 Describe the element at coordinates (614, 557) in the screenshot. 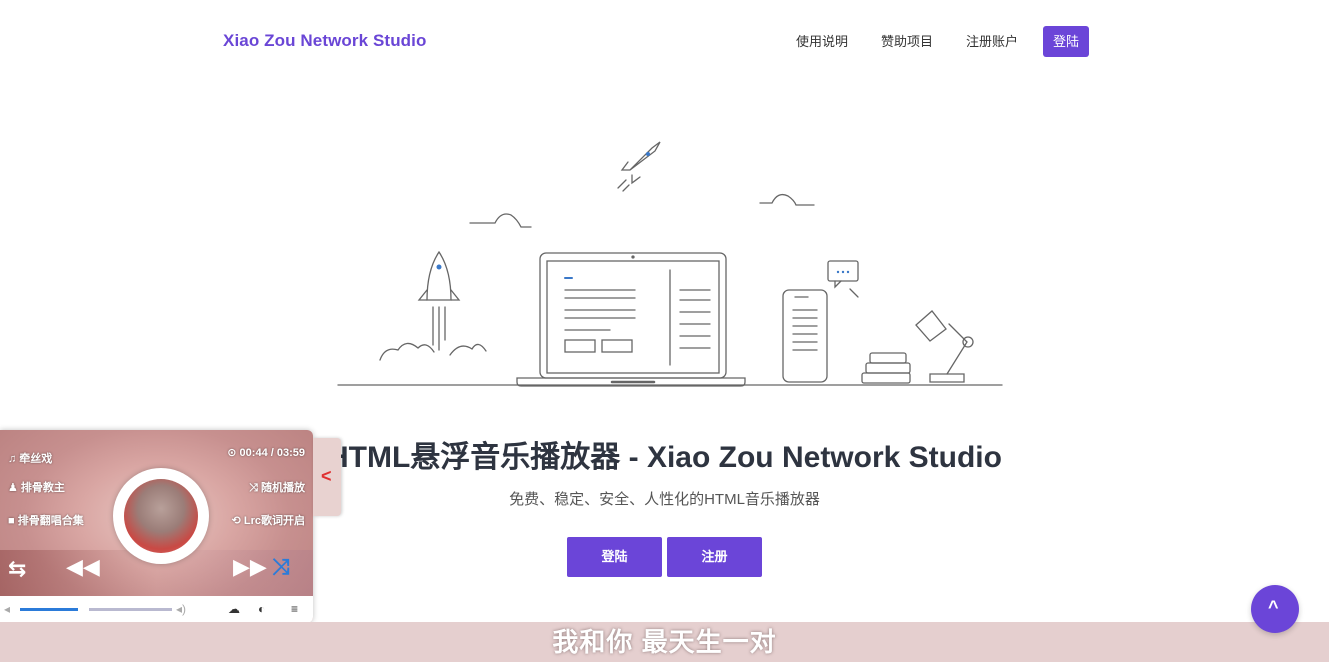

I see `login-button: 登陆` at that location.